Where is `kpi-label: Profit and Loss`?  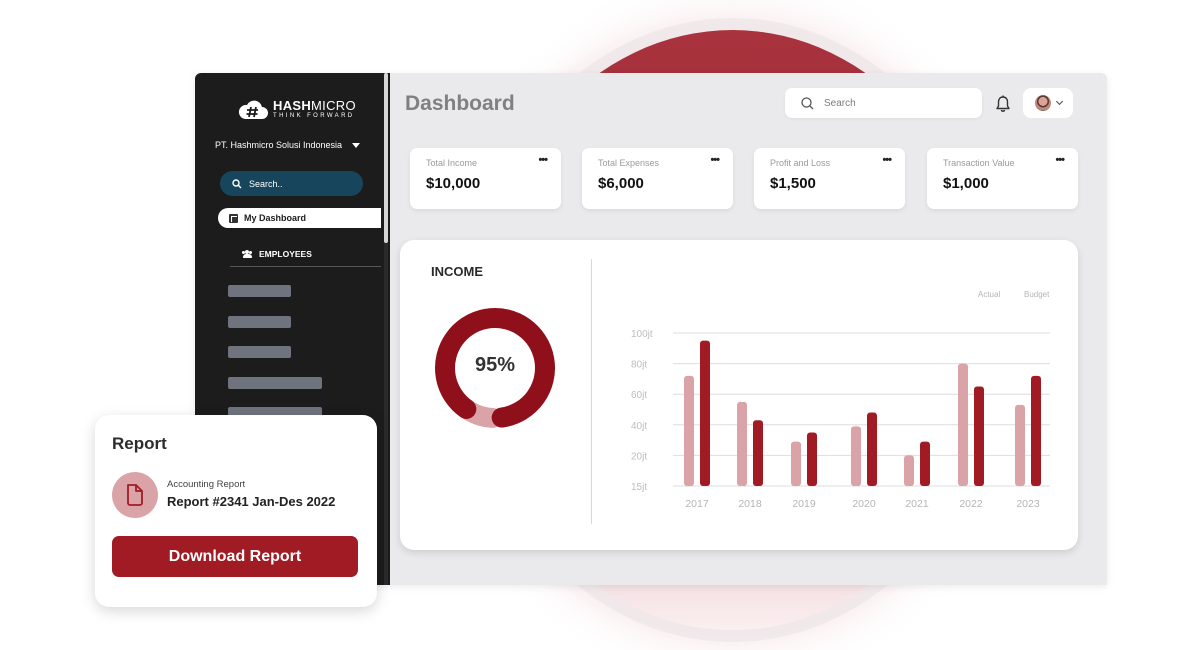 kpi-label: Profit and Loss is located at coordinates (800, 163).